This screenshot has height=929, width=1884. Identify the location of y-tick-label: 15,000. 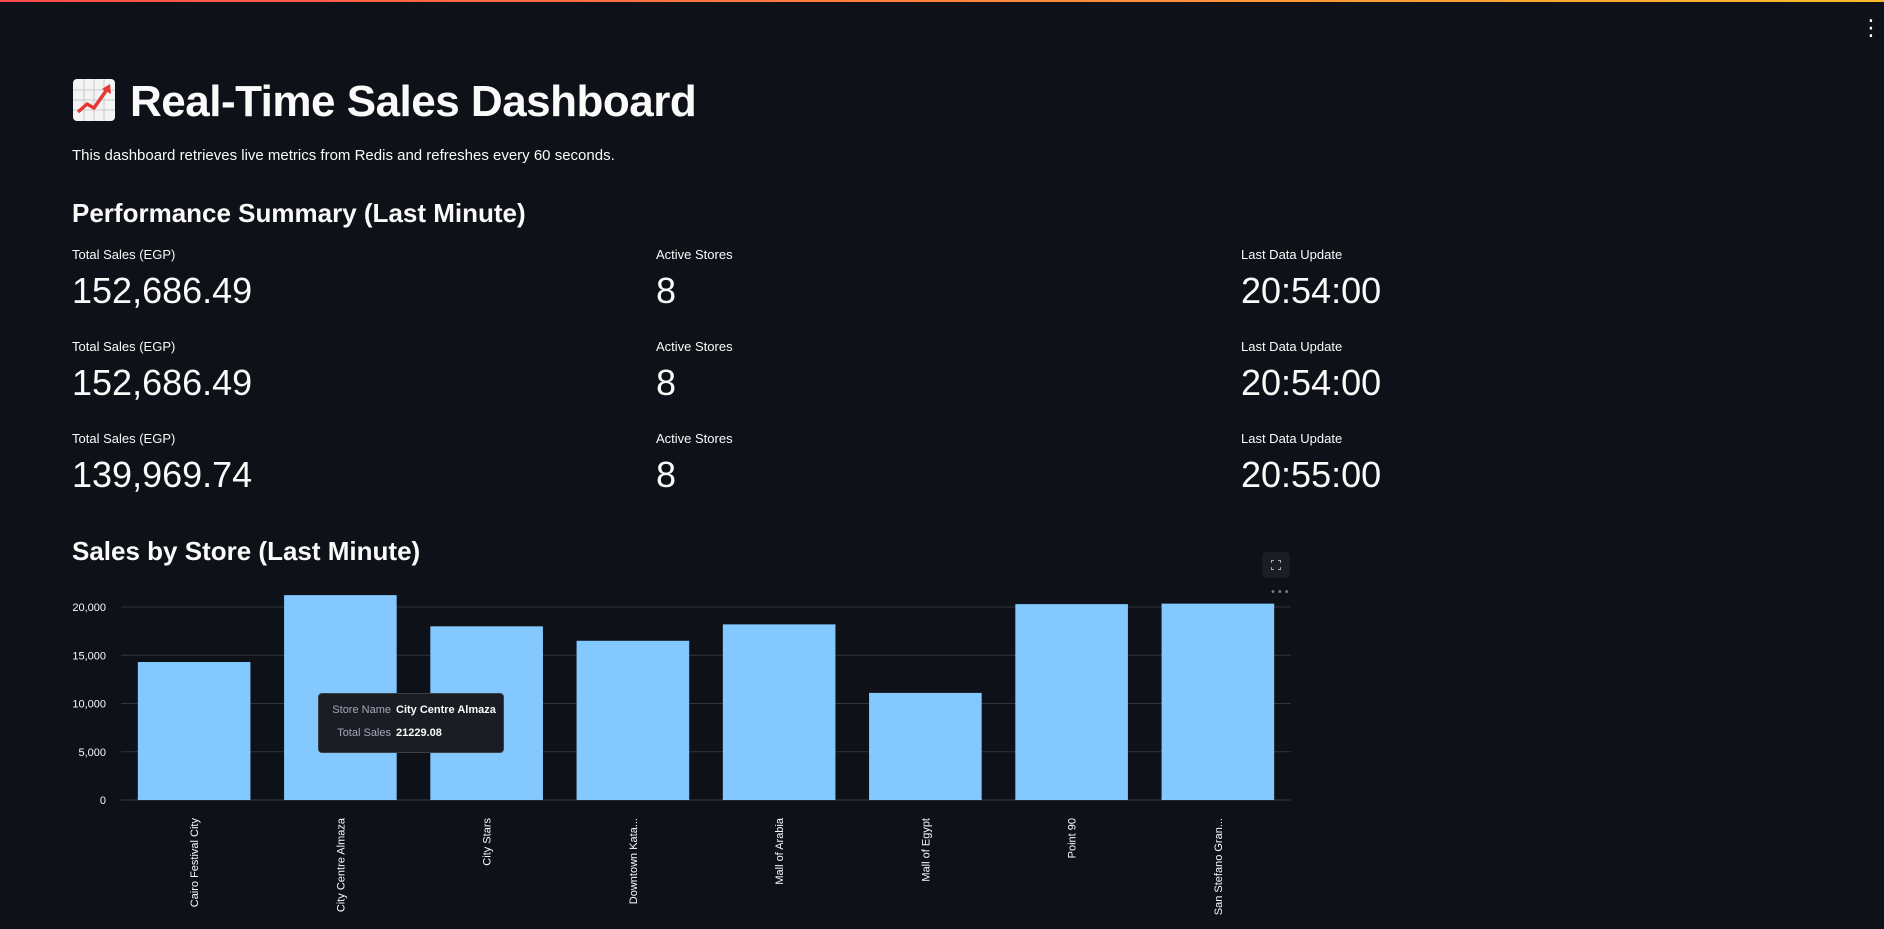
(89, 656).